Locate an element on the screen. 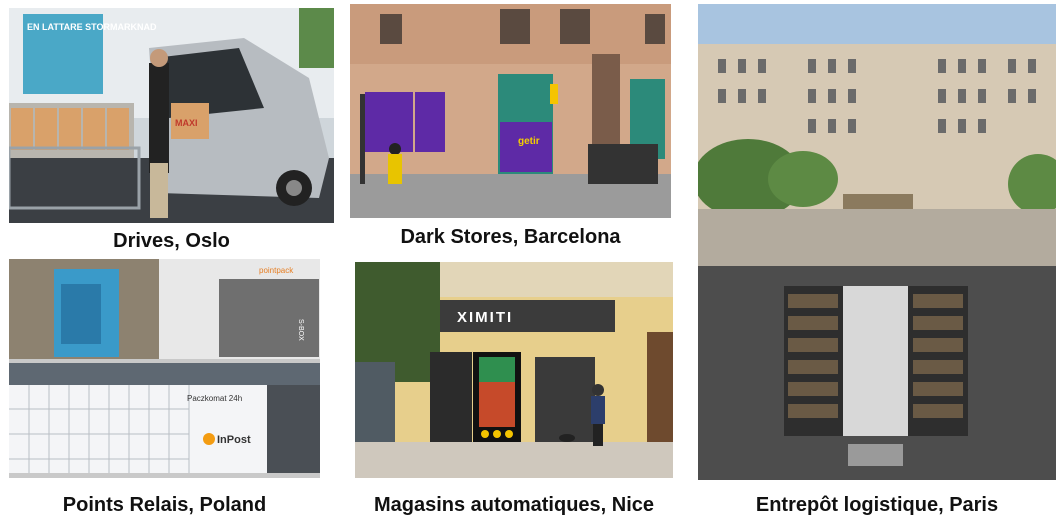 The image size is (1056, 521). photo-drives-oslo: EN LATTARE STORMARKNAD MAXI is located at coordinates (171, 115).